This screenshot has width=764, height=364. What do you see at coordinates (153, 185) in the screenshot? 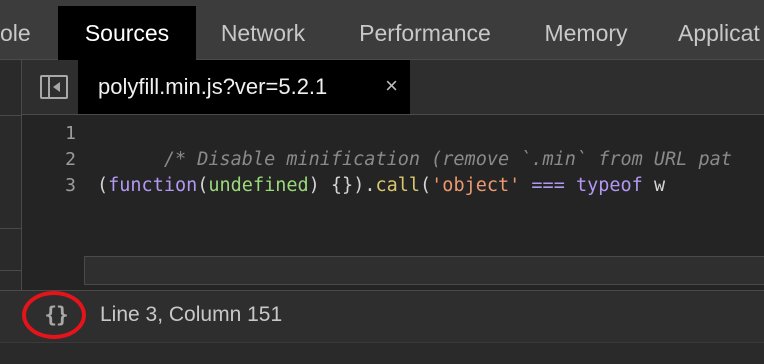
I see `code-keyword: function` at bounding box center [153, 185].